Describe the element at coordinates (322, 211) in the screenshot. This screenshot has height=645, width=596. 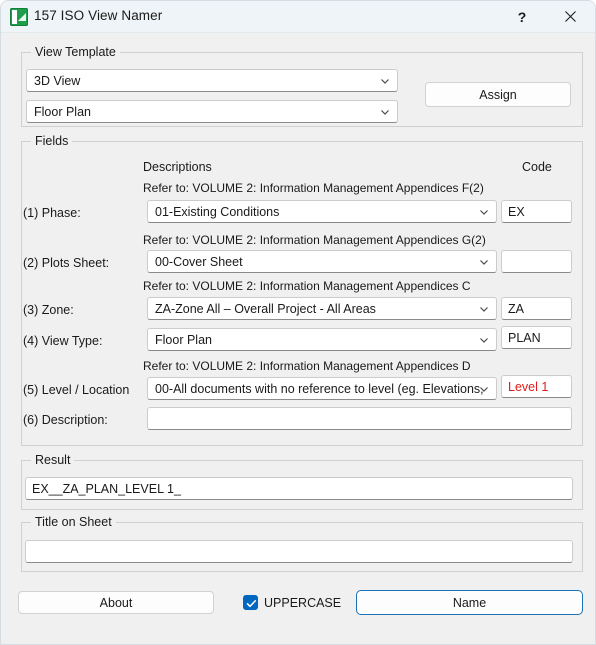
I see `field-combo-phase: 01-Existing Conditions` at that location.